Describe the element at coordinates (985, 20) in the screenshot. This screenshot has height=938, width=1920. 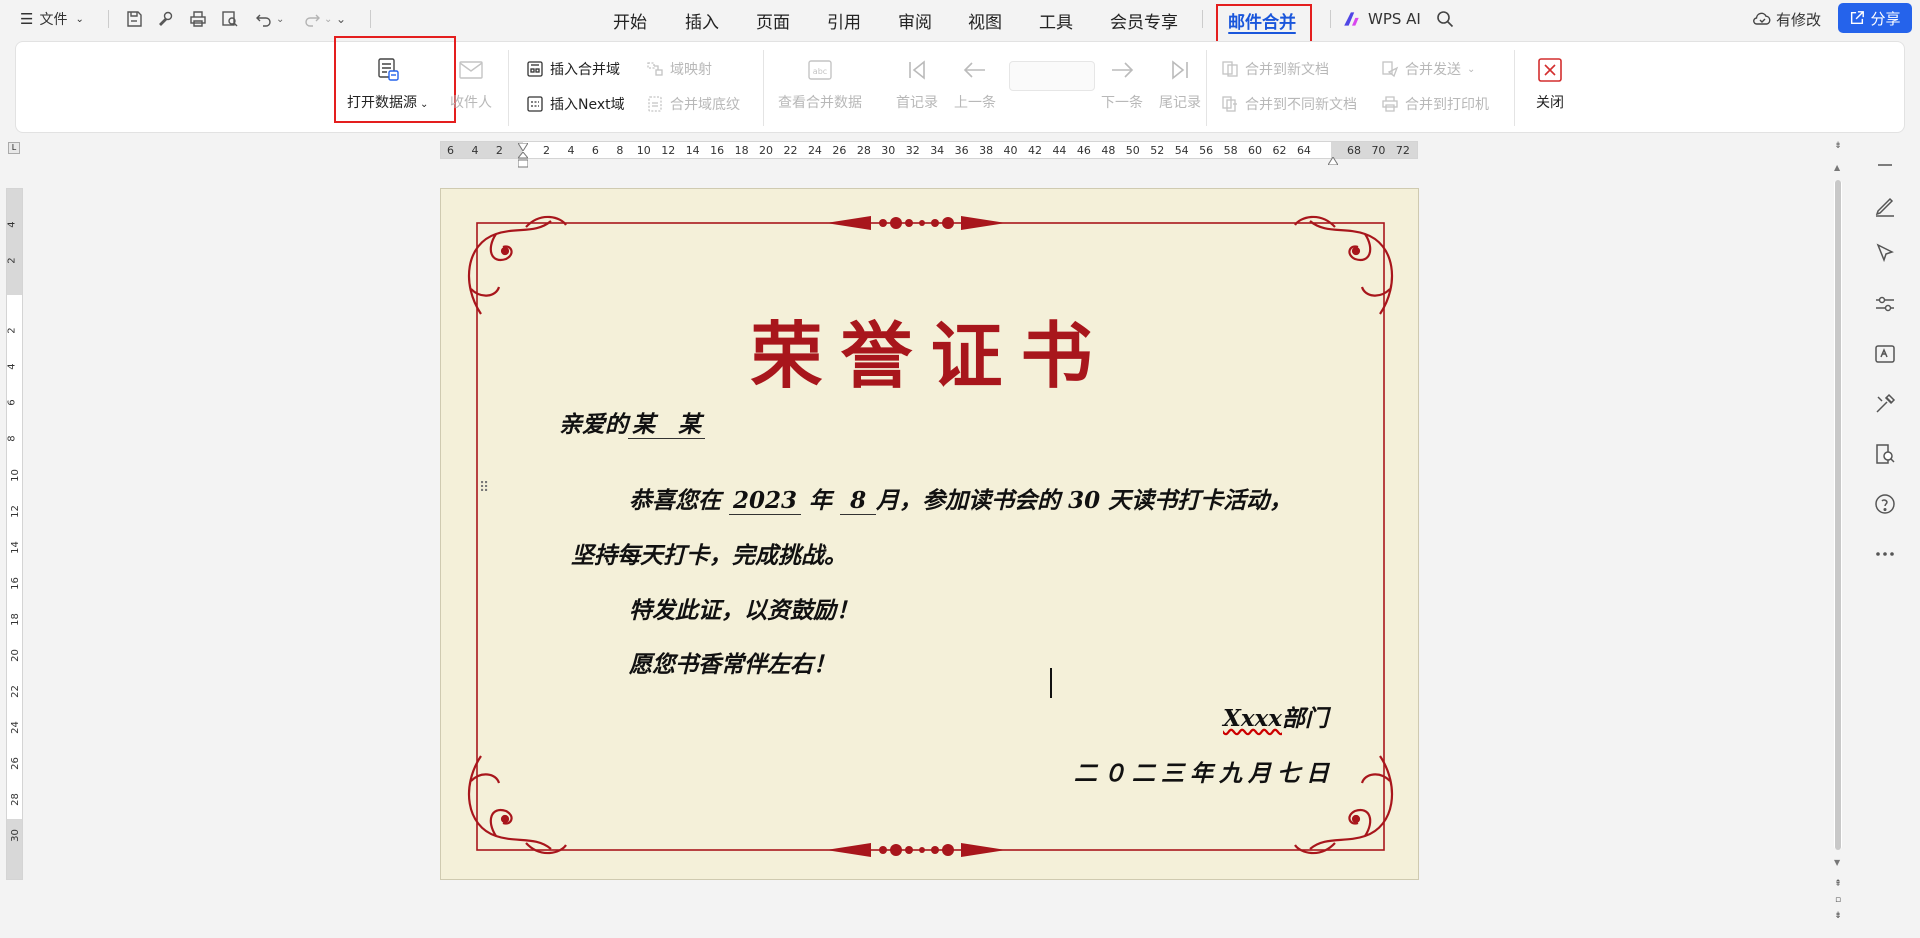
I see `tab-view: 视图` at that location.